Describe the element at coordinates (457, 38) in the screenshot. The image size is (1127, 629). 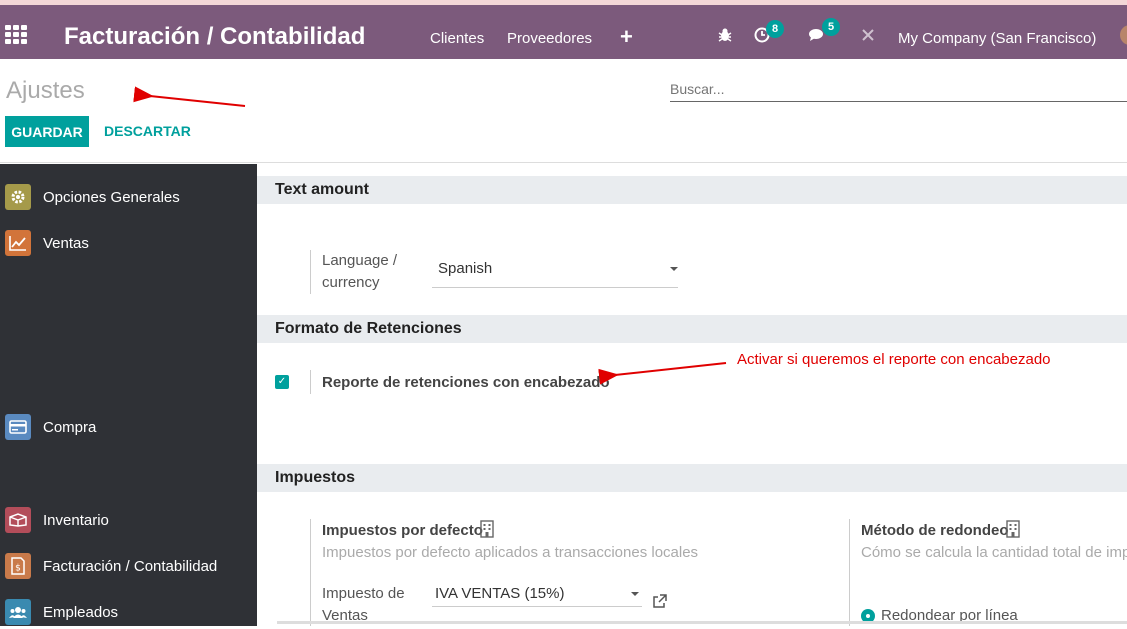
I see `nav-clientes: Clientes` at that location.